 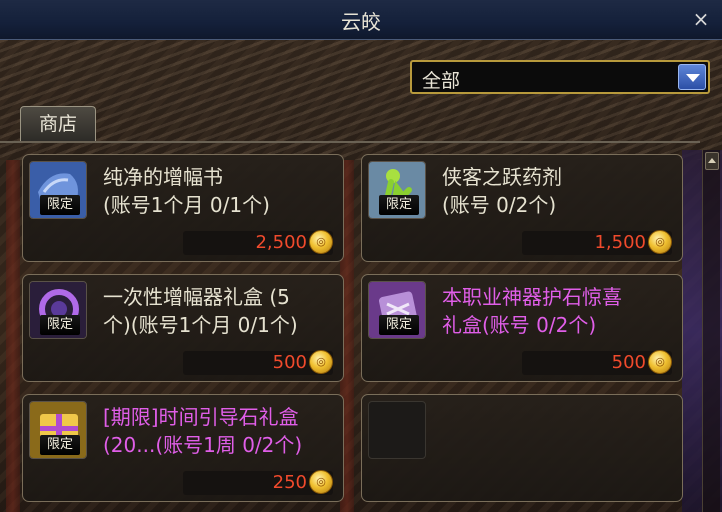 What do you see at coordinates (711, 331) in the screenshot?
I see `scrollbar` at bounding box center [711, 331].